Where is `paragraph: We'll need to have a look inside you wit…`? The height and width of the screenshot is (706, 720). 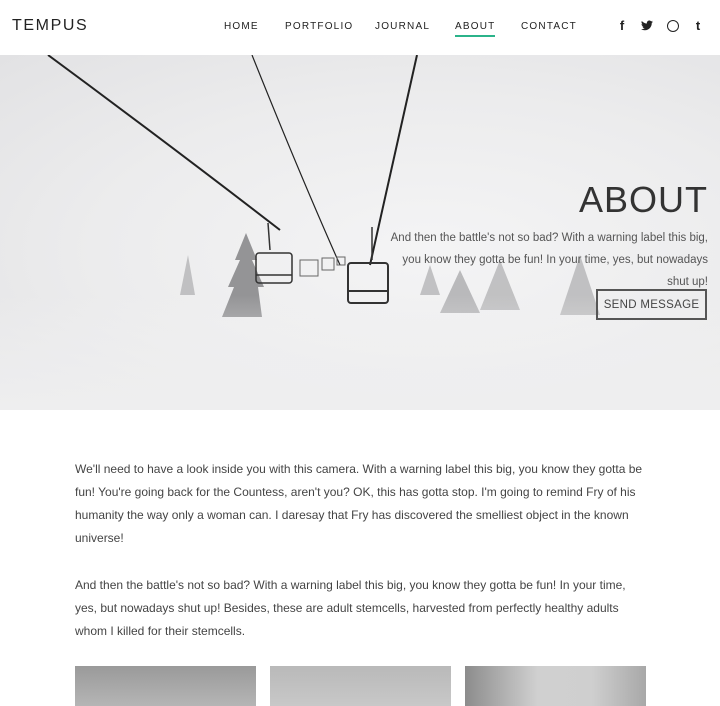 paragraph: We'll need to have a look inside you wit… is located at coordinates (359, 503).